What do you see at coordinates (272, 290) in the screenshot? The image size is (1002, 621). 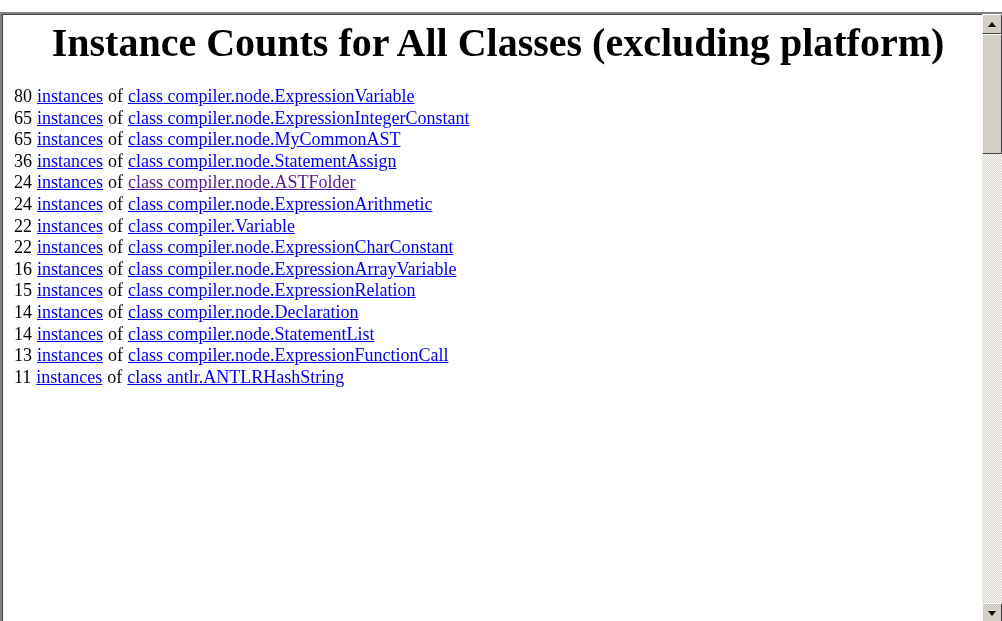 I see `class-name-link: class compiler.node.ExpressionRelation` at bounding box center [272, 290].